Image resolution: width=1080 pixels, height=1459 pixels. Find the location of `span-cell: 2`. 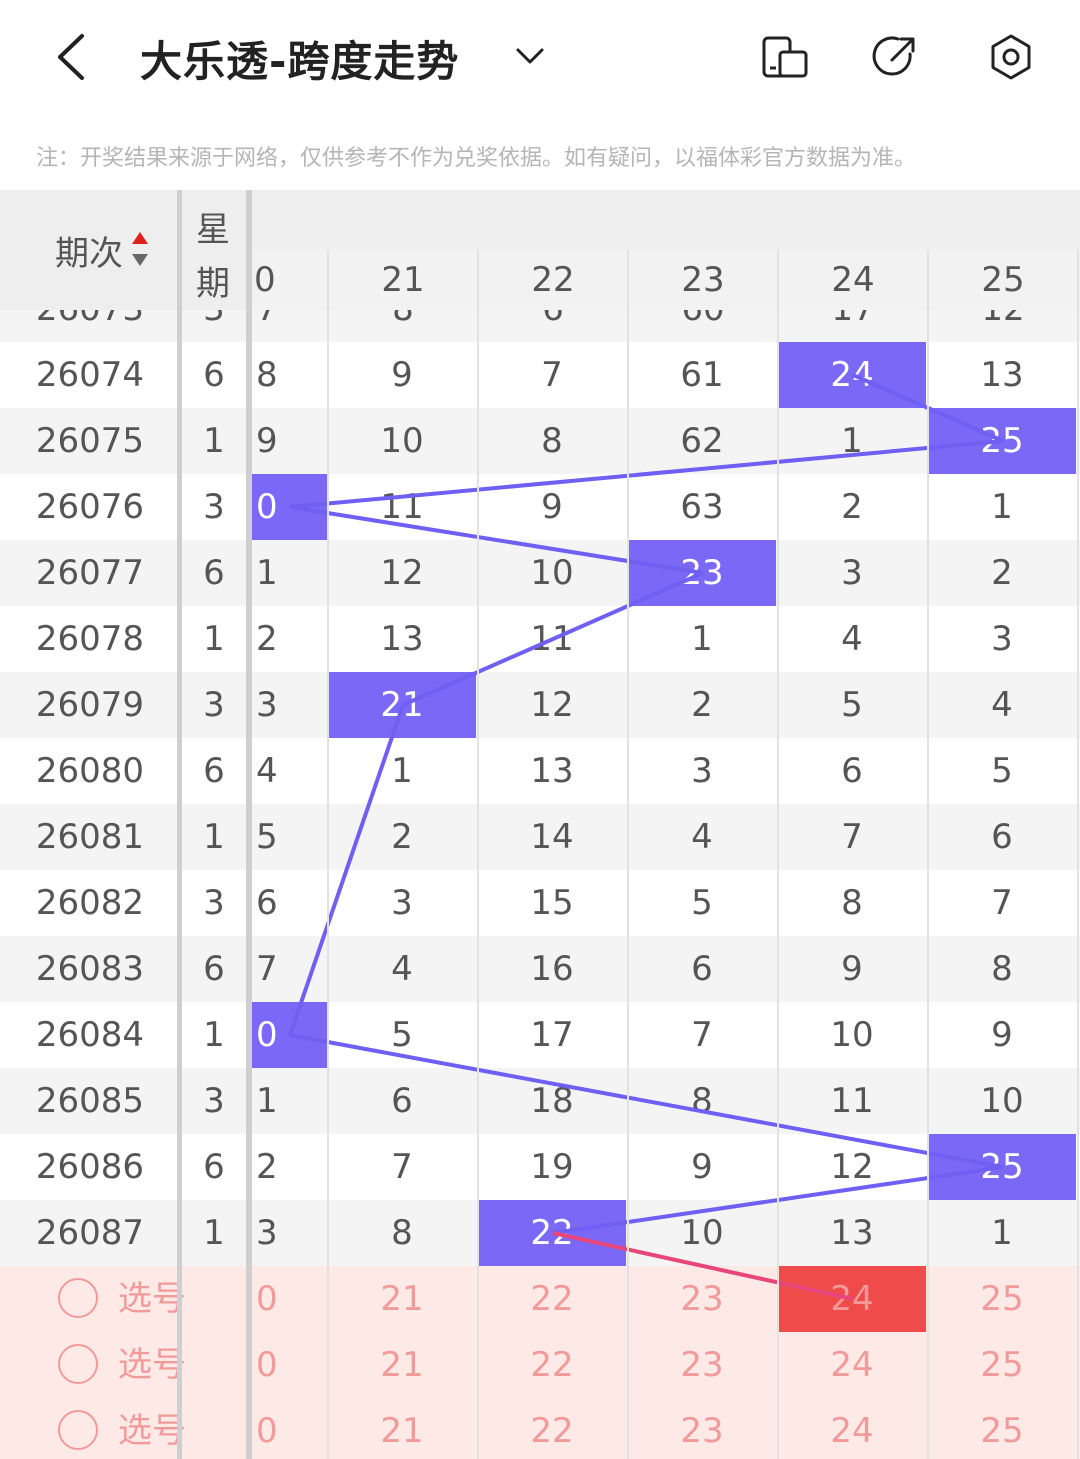

span-cell: 2 is located at coordinates (402, 837).